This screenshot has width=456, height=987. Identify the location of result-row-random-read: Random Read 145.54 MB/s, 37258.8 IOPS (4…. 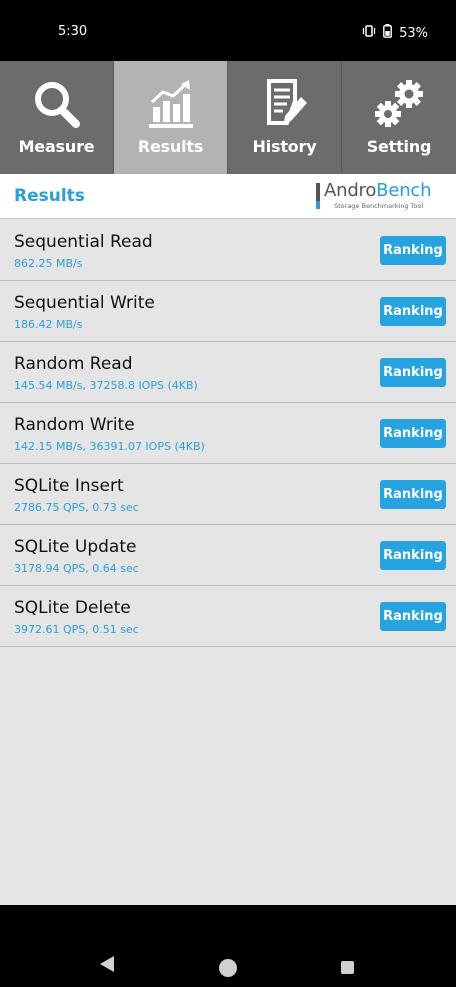
(228, 372).